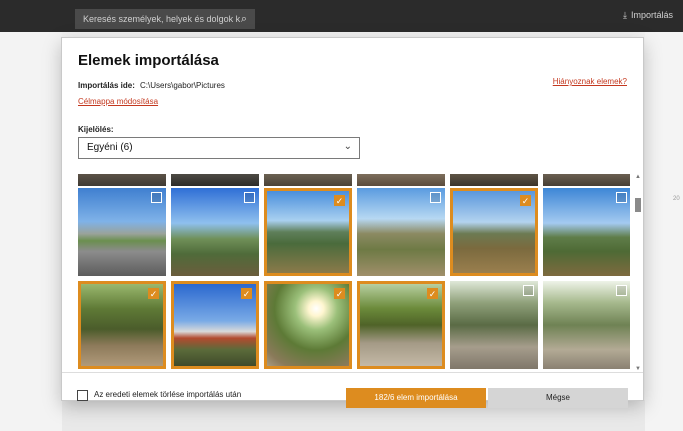 This screenshot has height=431, width=683. I want to click on scroll-up-icon: ▲, so click(638, 177).